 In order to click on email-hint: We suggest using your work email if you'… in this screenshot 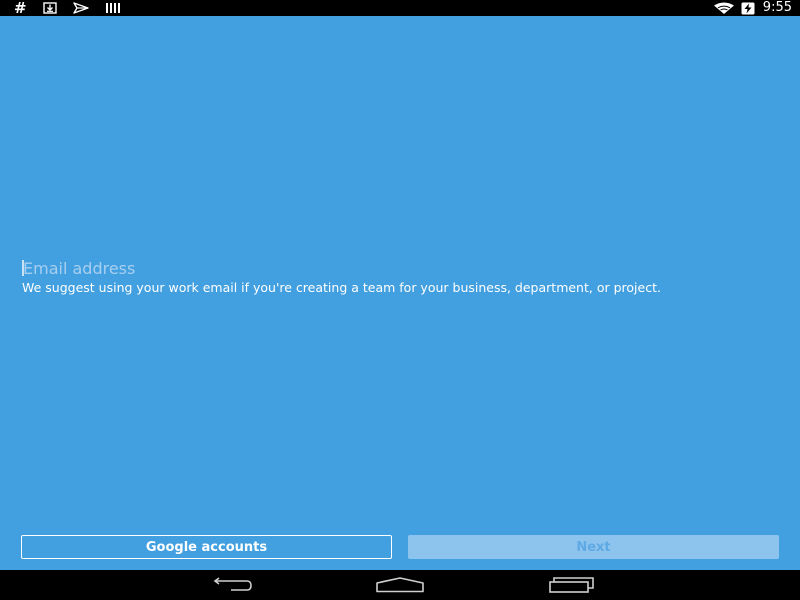, I will do `click(341, 287)`.